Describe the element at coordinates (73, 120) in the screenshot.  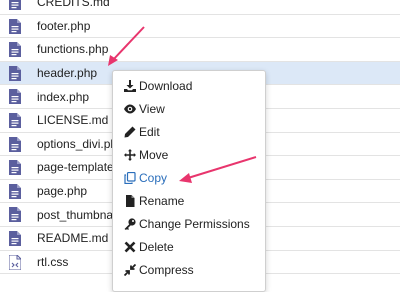
I see `file-name: LICENSE.md` at that location.